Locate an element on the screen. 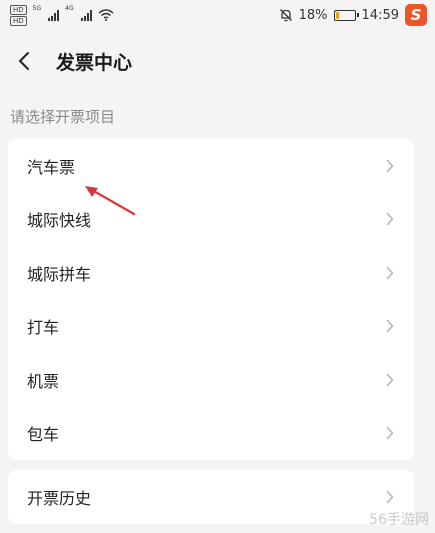 The width and height of the screenshot is (435, 533). list-item-label: 汽车票 is located at coordinates (51, 167).